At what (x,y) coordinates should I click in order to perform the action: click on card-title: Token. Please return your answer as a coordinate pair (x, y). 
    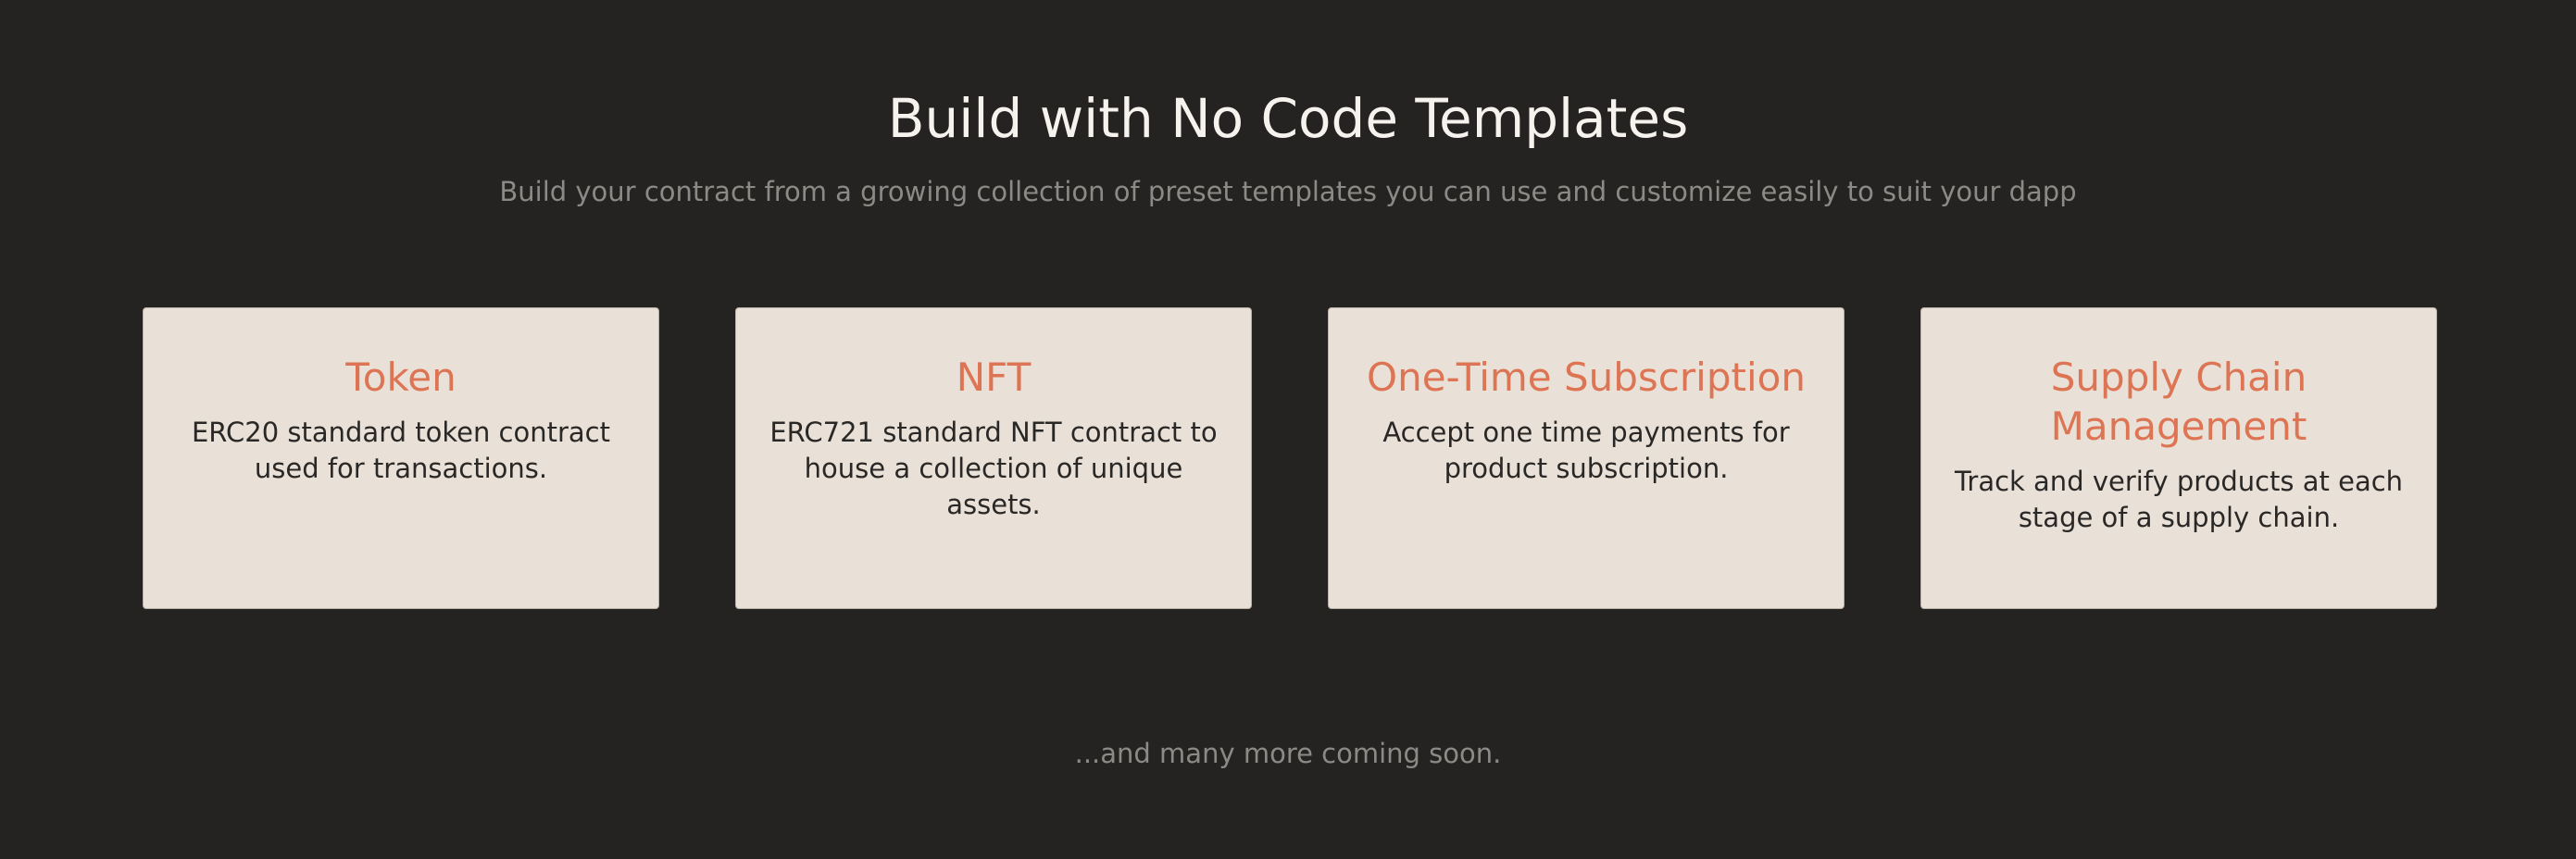
    Looking at the image, I should click on (401, 377).